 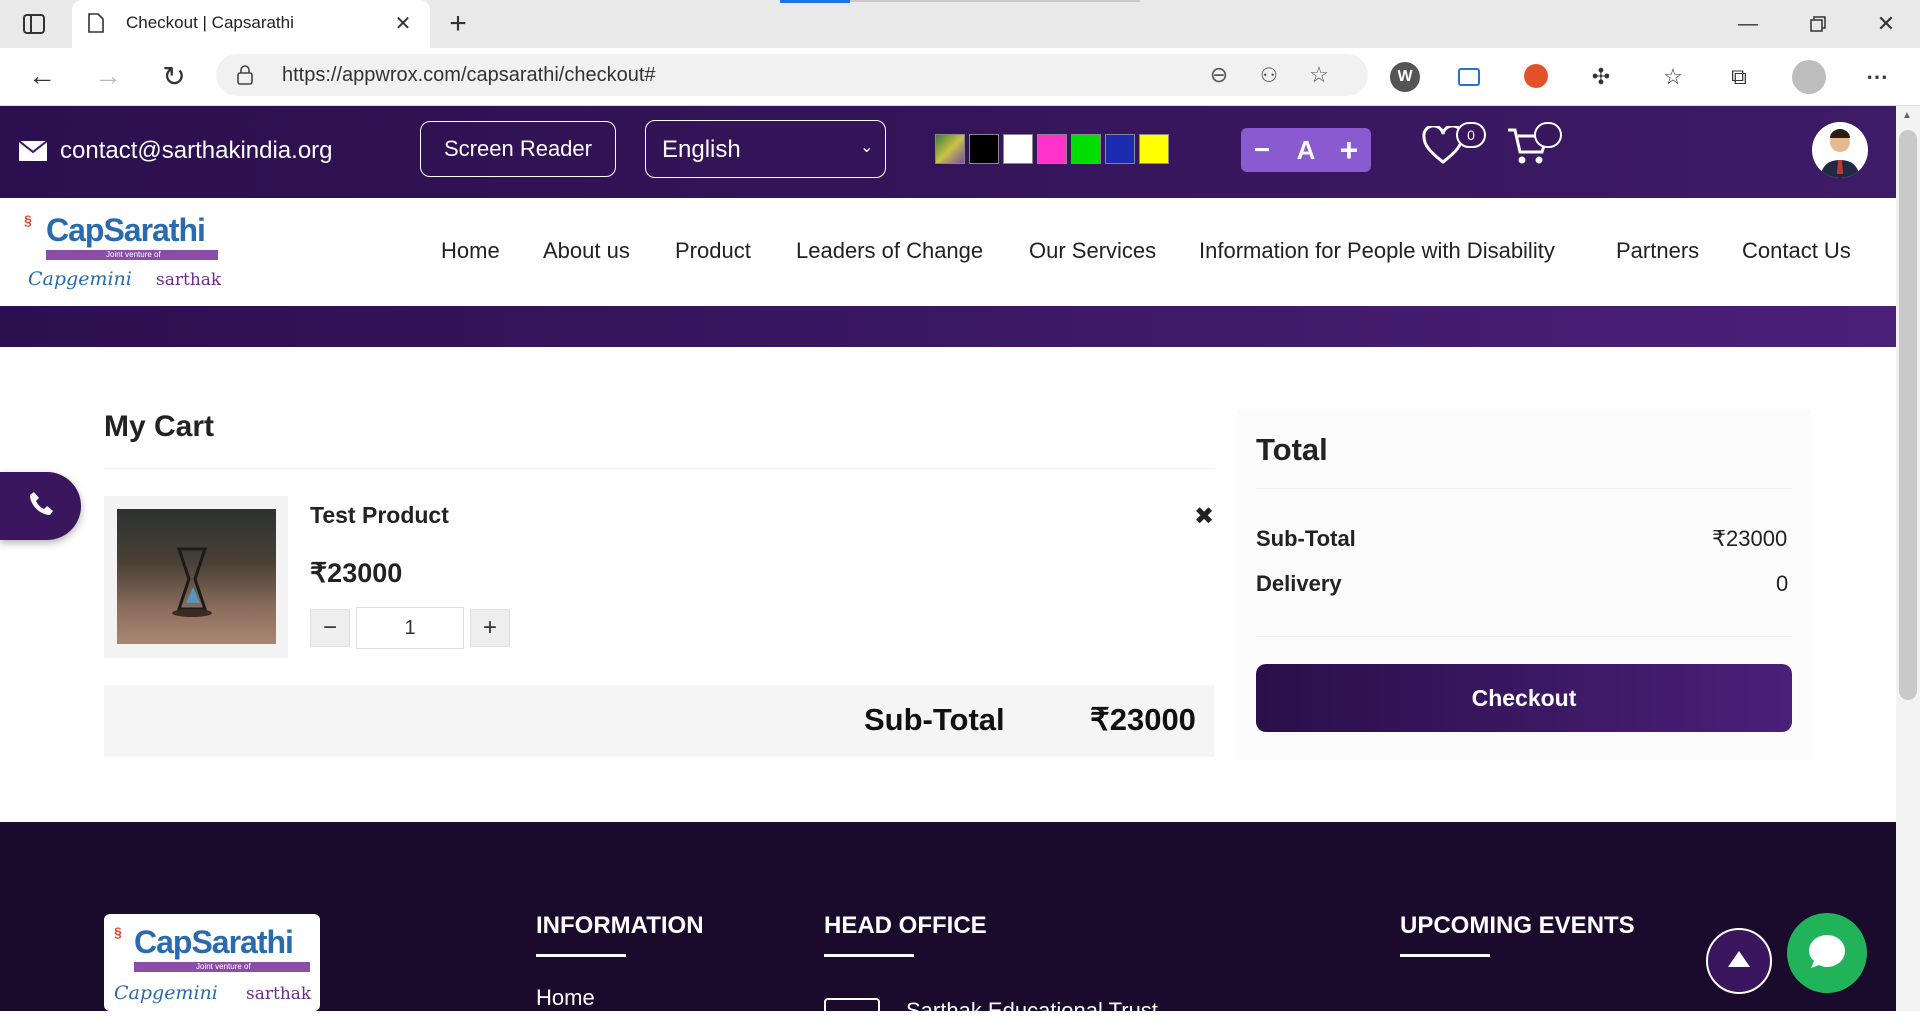 What do you see at coordinates (1143, 719) in the screenshot?
I see `cart-subtotal-value: ₹23000` at bounding box center [1143, 719].